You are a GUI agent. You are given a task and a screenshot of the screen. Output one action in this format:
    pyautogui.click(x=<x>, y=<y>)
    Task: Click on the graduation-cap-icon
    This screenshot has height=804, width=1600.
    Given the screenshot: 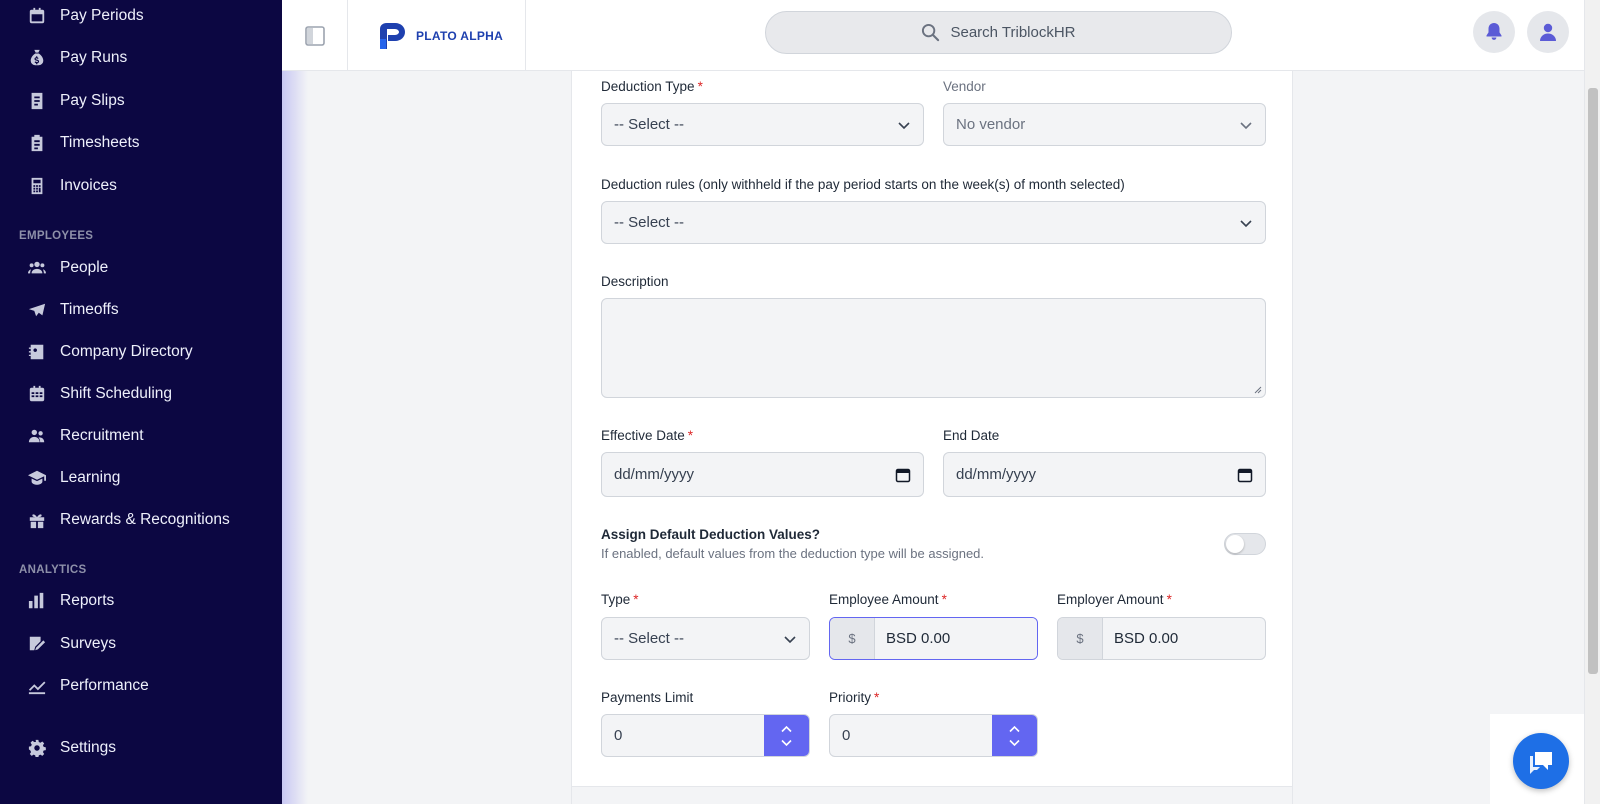 What is the action you would take?
    pyautogui.click(x=37, y=477)
    